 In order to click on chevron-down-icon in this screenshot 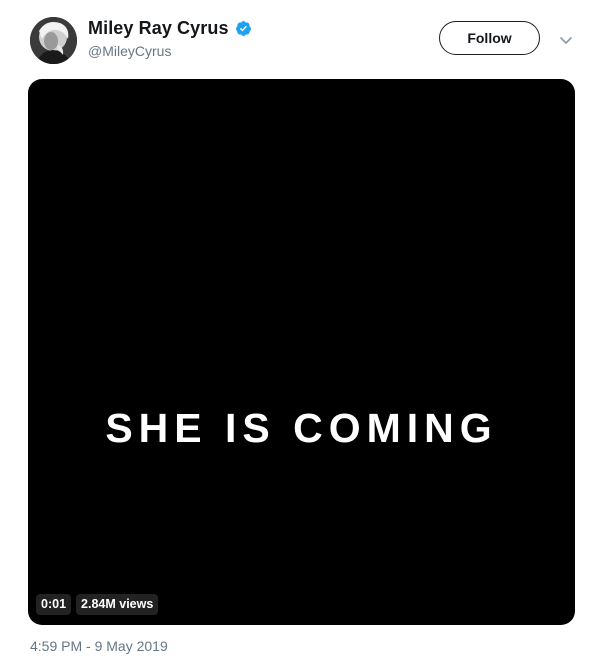, I will do `click(566, 38)`.